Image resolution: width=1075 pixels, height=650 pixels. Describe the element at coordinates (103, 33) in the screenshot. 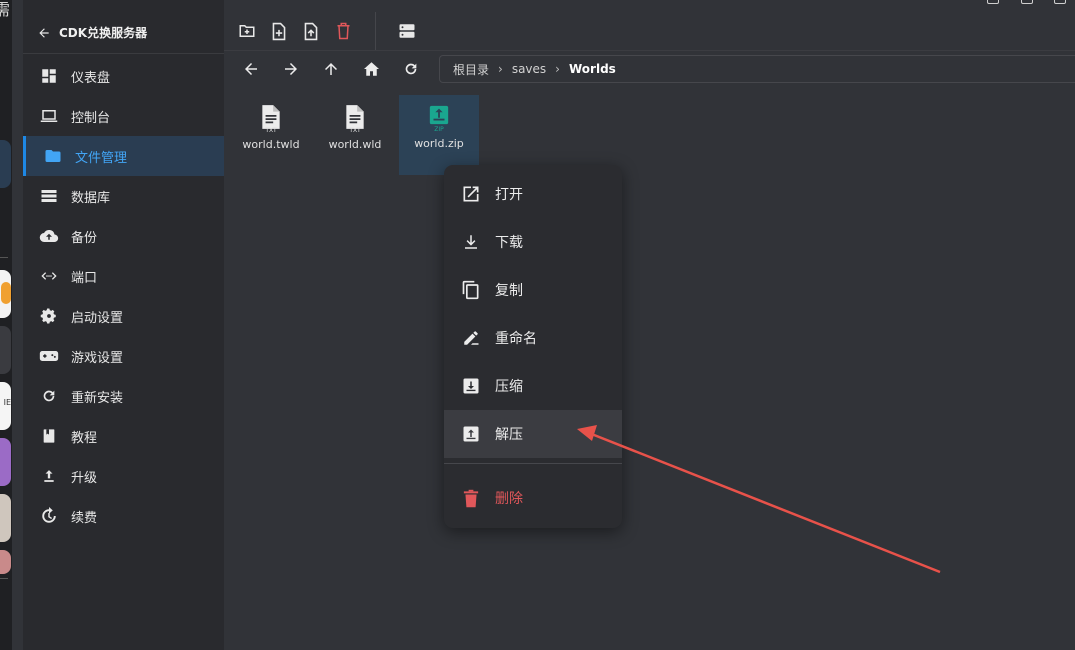

I see `sidebar-back-label: CDK兑换服务器` at that location.